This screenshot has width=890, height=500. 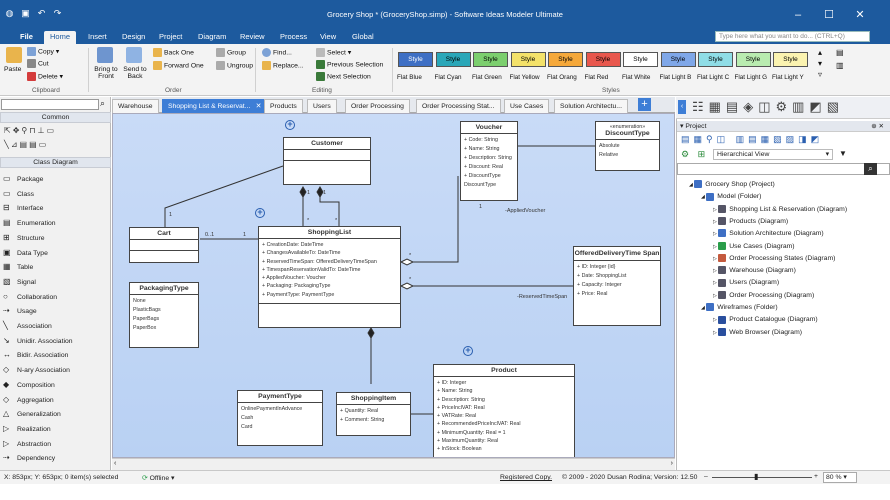 What do you see at coordinates (343, 76) in the screenshot?
I see `next-selection-button: Next Selection` at bounding box center [343, 76].